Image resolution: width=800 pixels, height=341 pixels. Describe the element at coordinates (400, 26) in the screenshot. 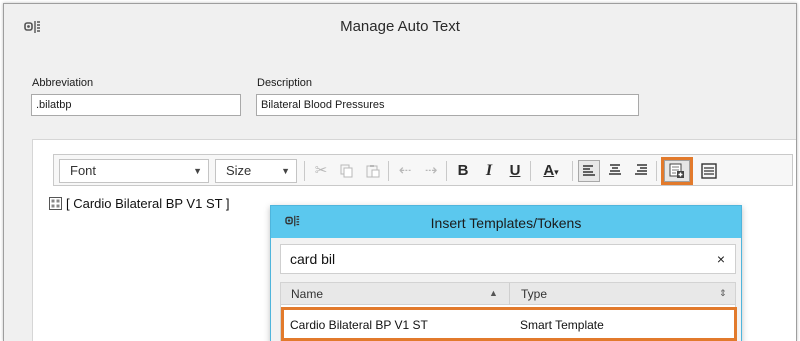

I see `window-title: Manage Auto Text` at that location.